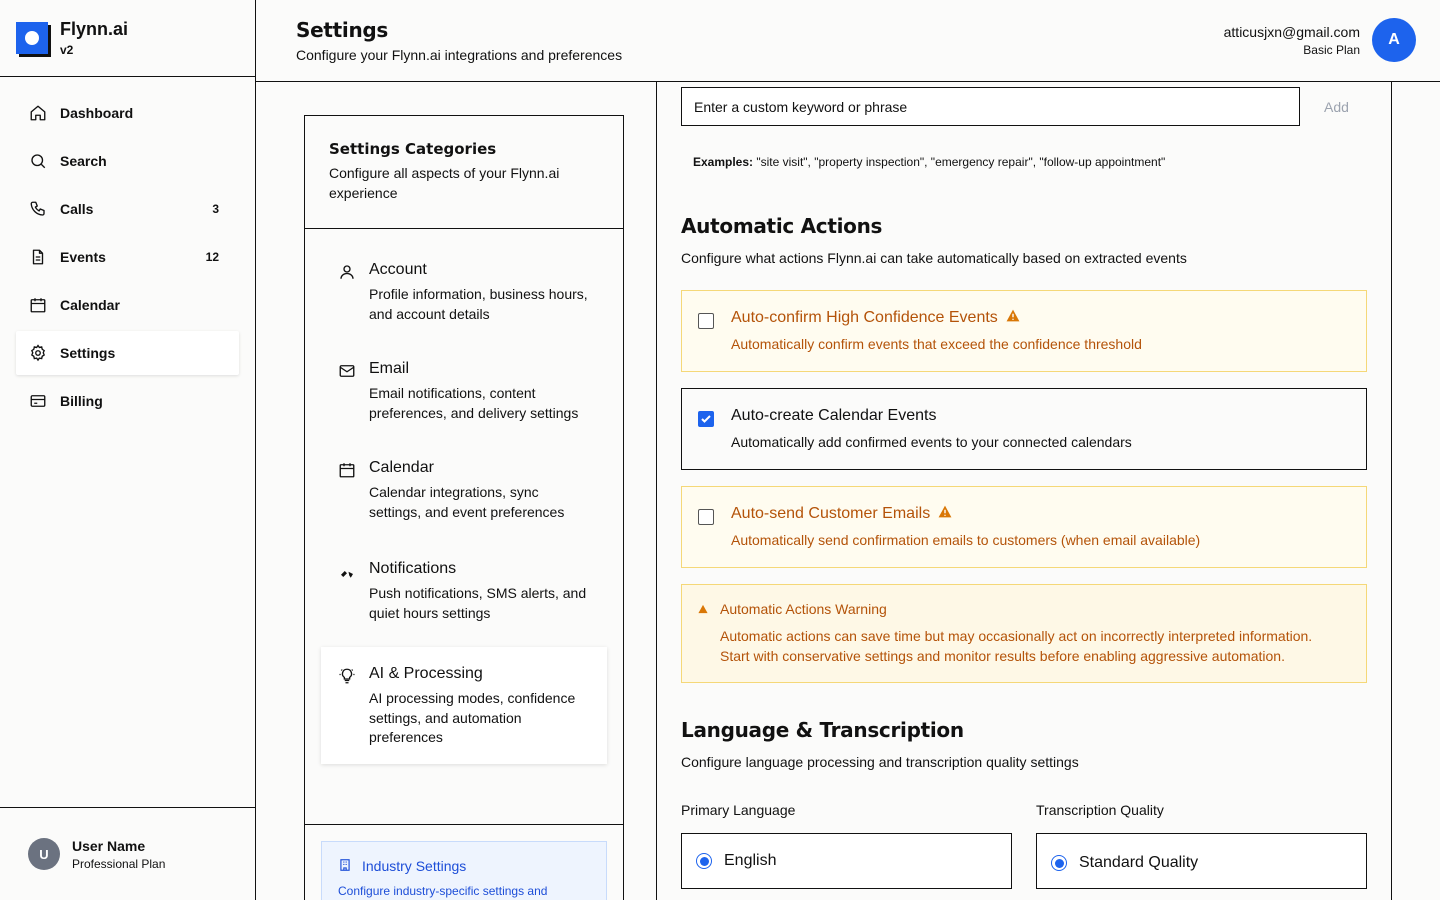 This screenshot has width=1440, height=900. I want to click on transcription-quality-label: Transcription Quality, so click(1100, 810).